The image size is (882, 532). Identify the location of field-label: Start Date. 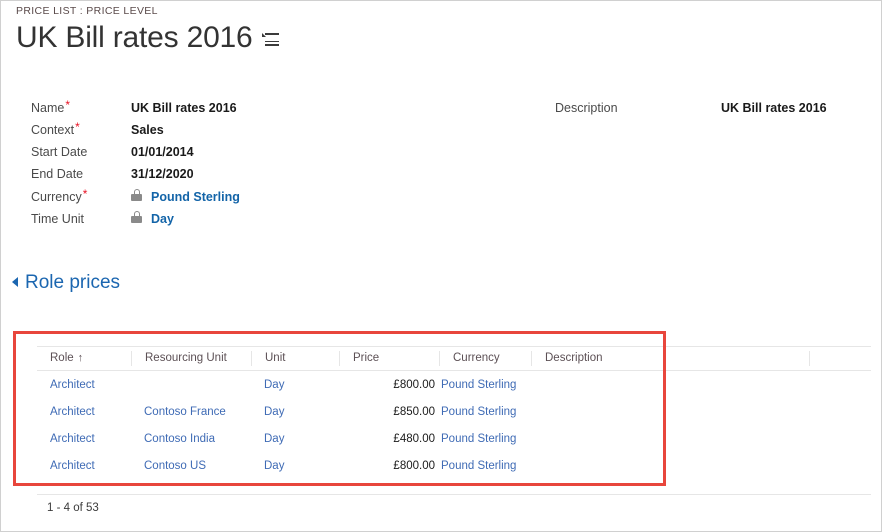
(81, 152).